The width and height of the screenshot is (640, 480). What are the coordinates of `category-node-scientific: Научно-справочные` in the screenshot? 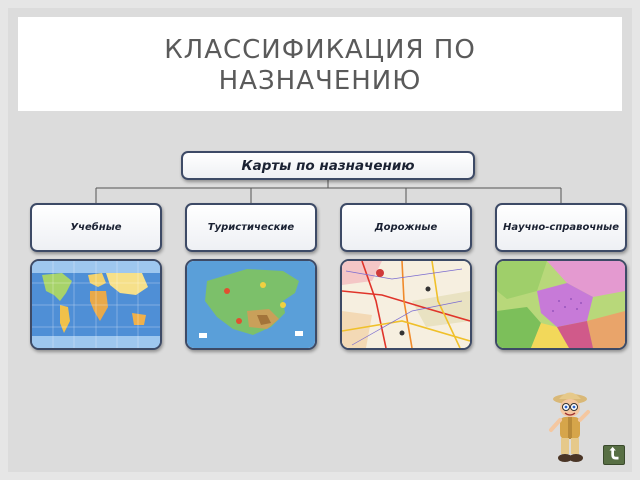 It's located at (561, 227).